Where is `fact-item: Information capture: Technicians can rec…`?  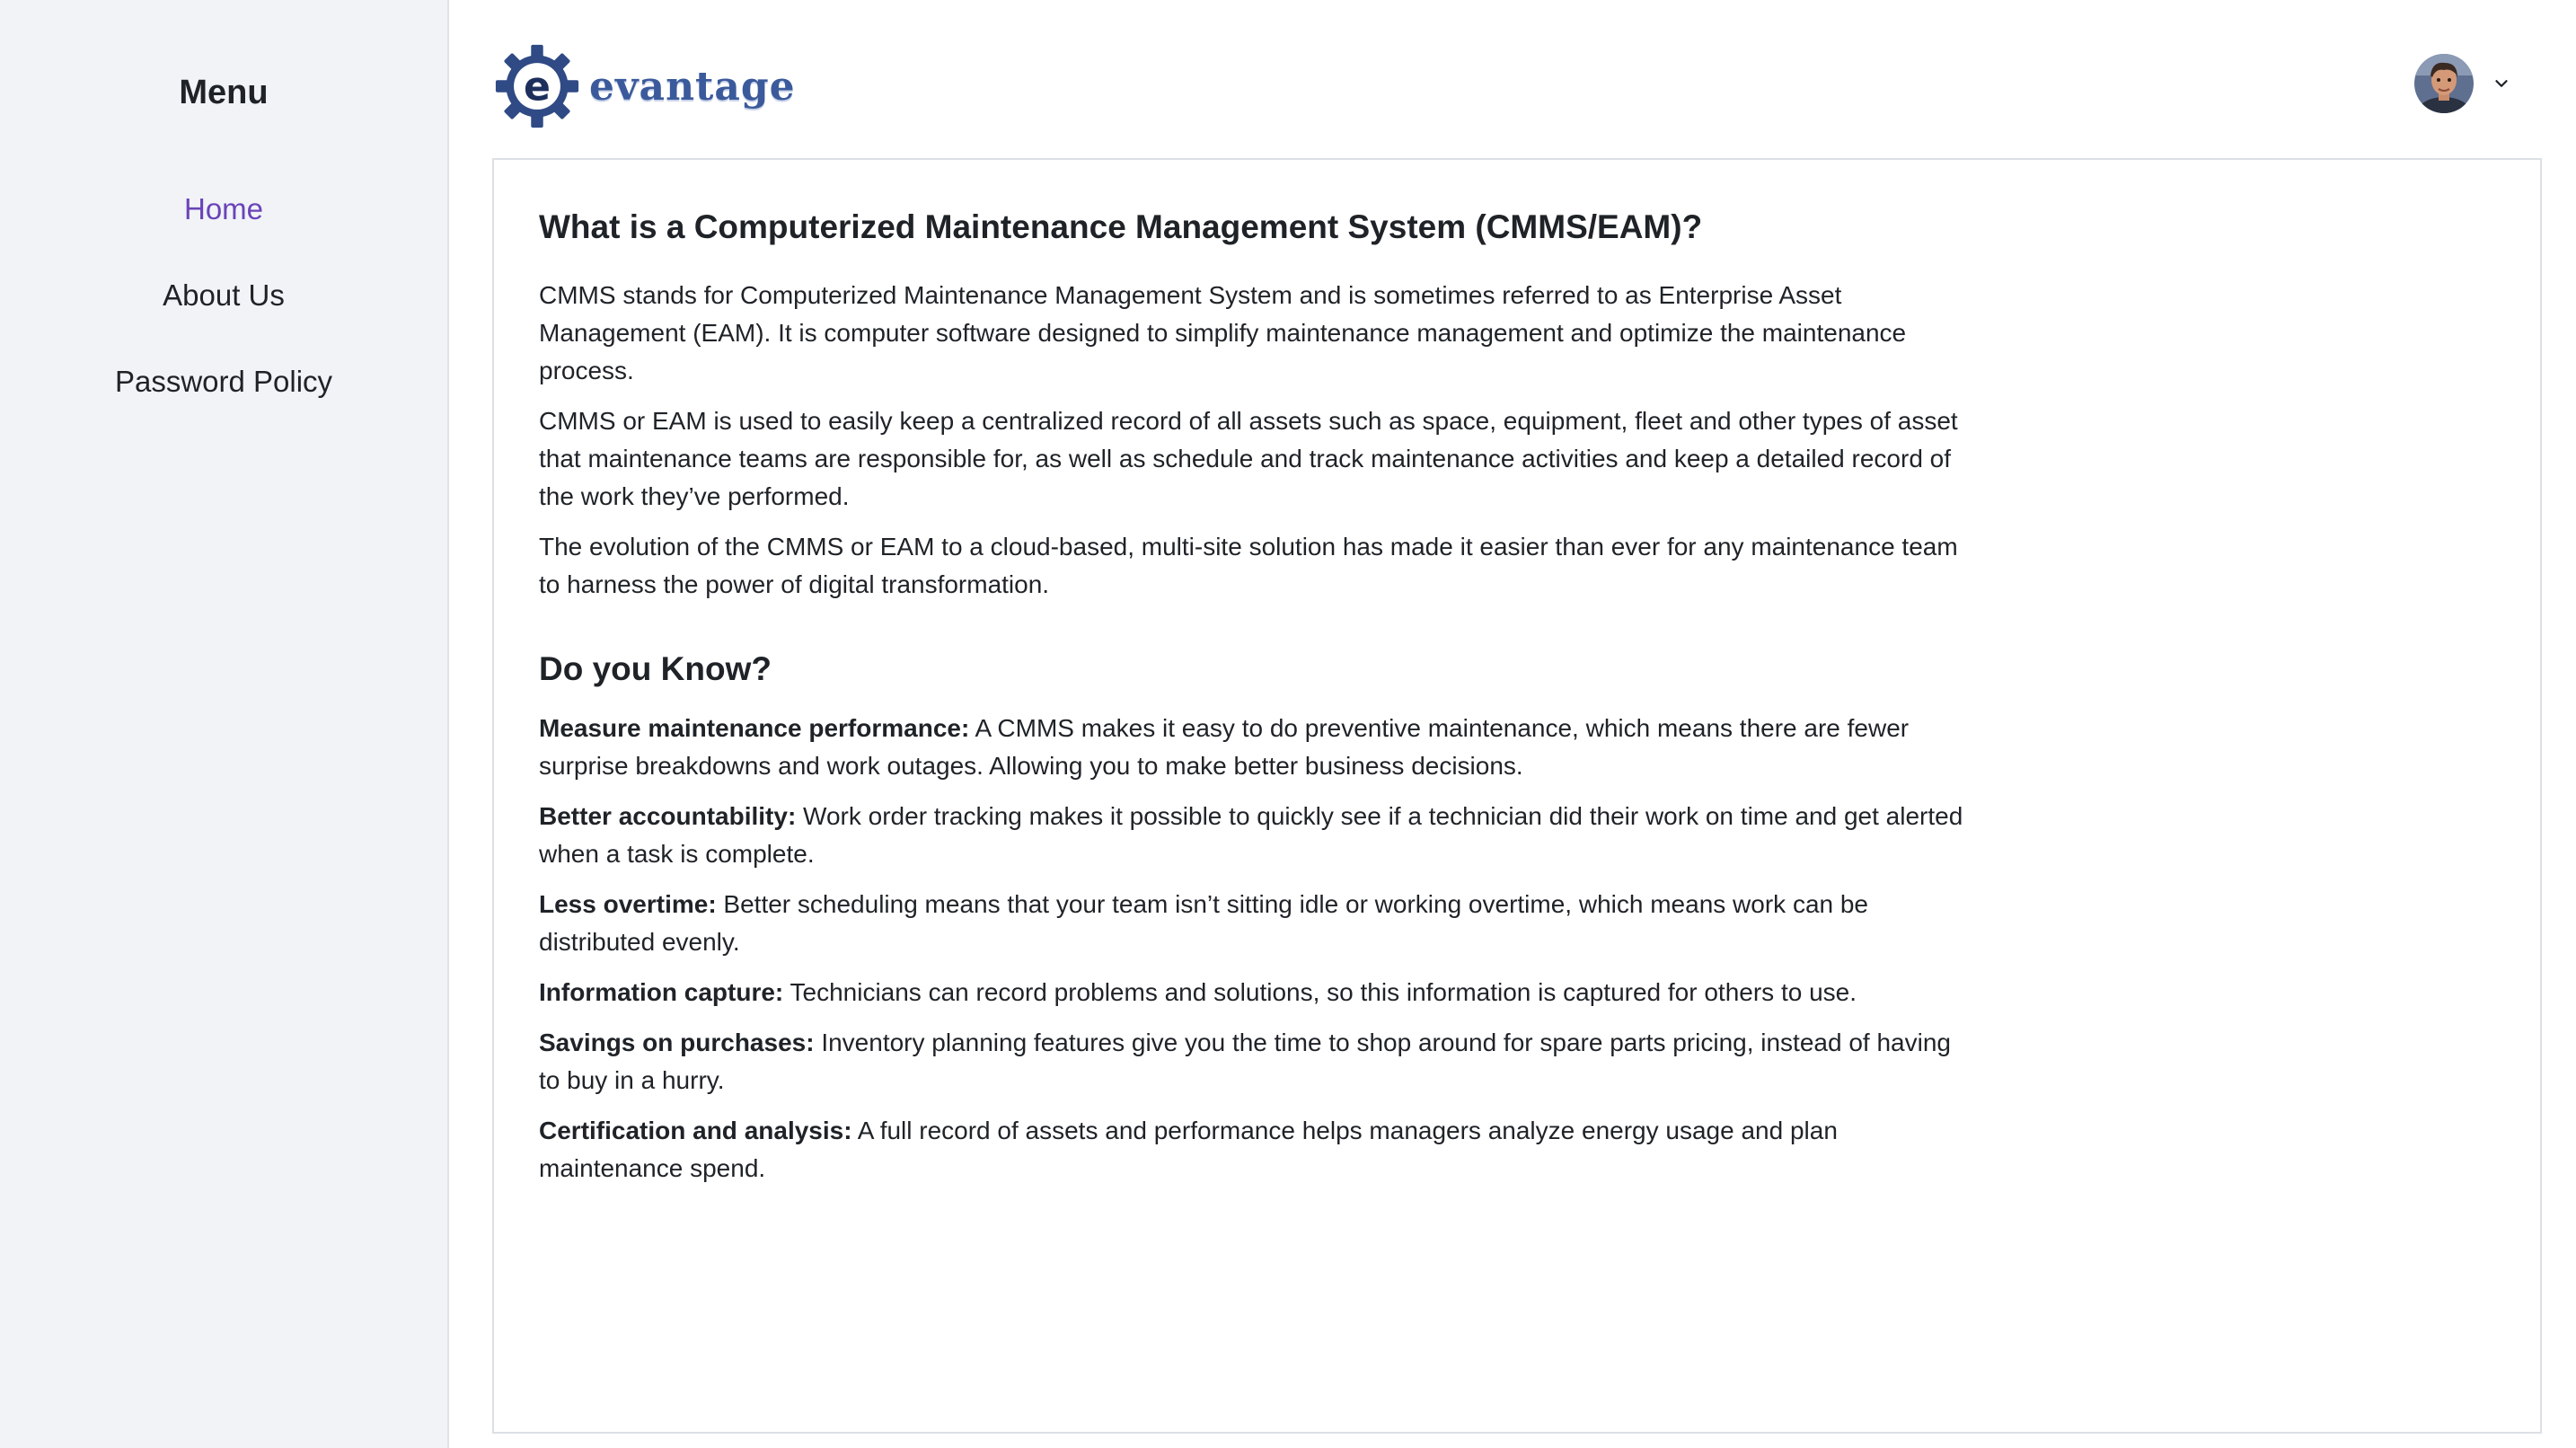 fact-item: Information capture: Technicians can rec… is located at coordinates (1253, 992).